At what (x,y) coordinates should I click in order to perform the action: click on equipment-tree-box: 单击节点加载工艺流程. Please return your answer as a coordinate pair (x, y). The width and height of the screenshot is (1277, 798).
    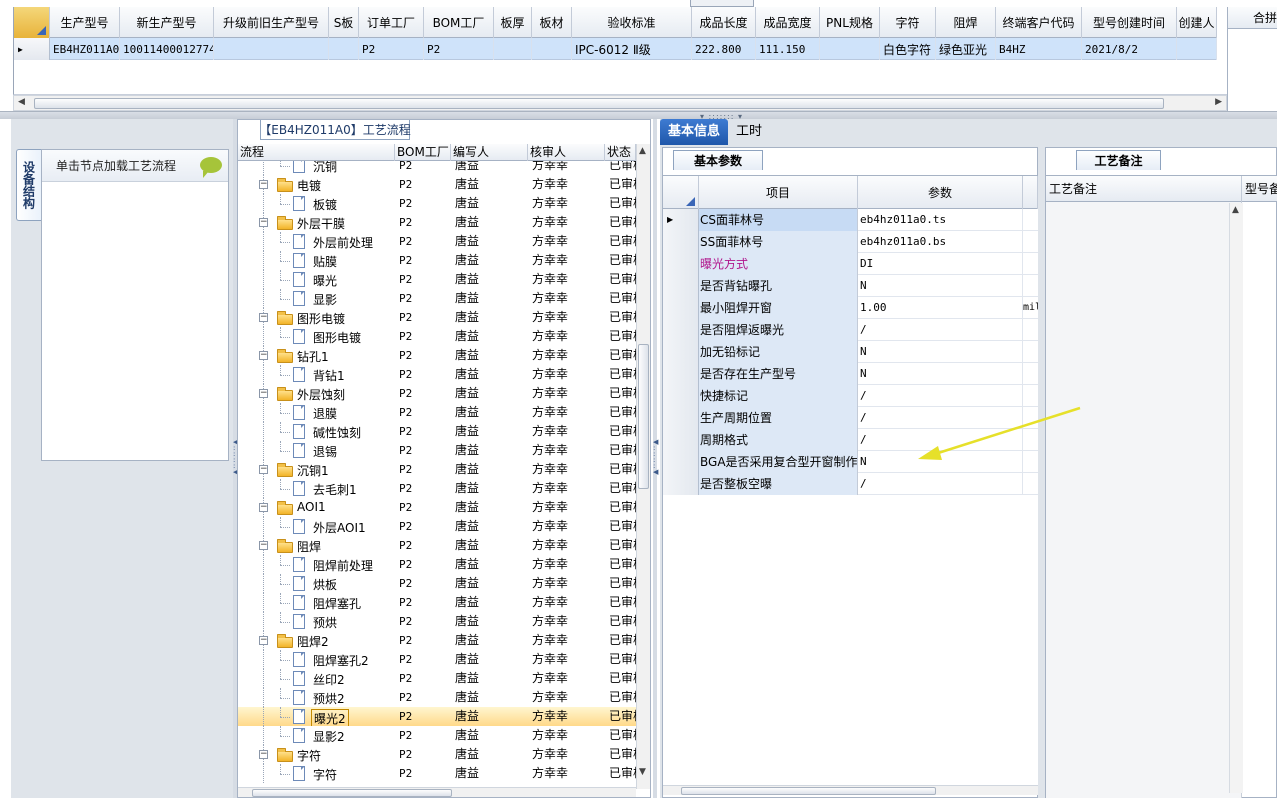
    Looking at the image, I should click on (135, 305).